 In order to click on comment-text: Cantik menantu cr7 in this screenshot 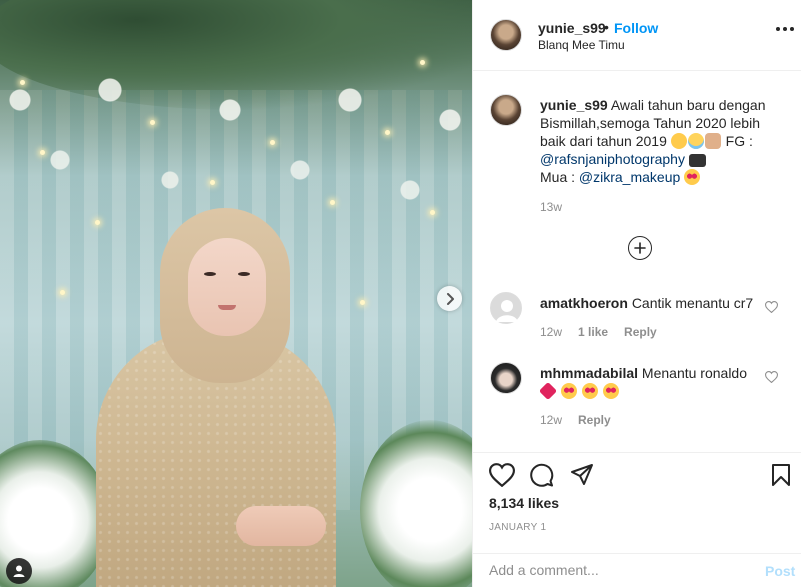, I will do `click(692, 303)`.